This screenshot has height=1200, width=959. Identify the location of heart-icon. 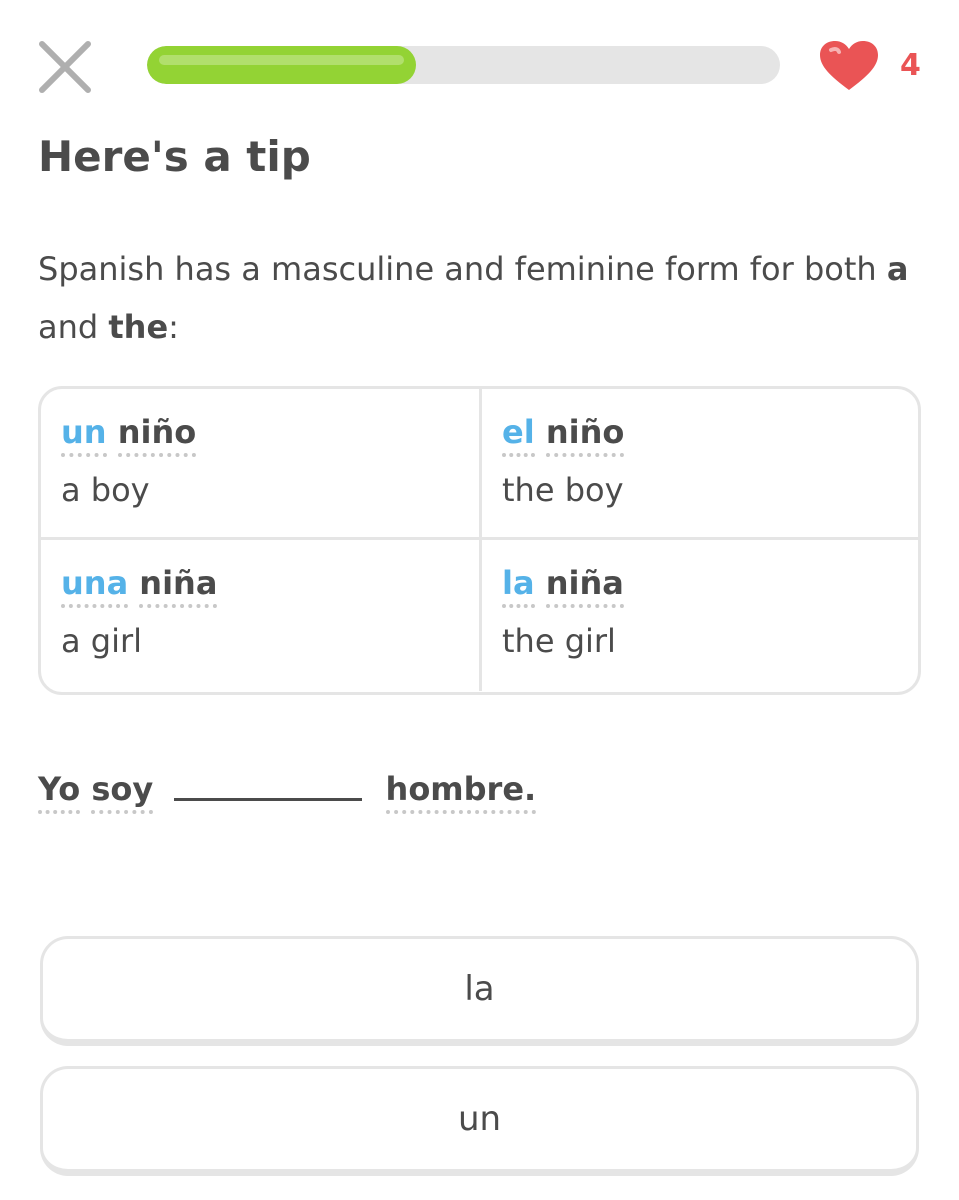
(849, 65).